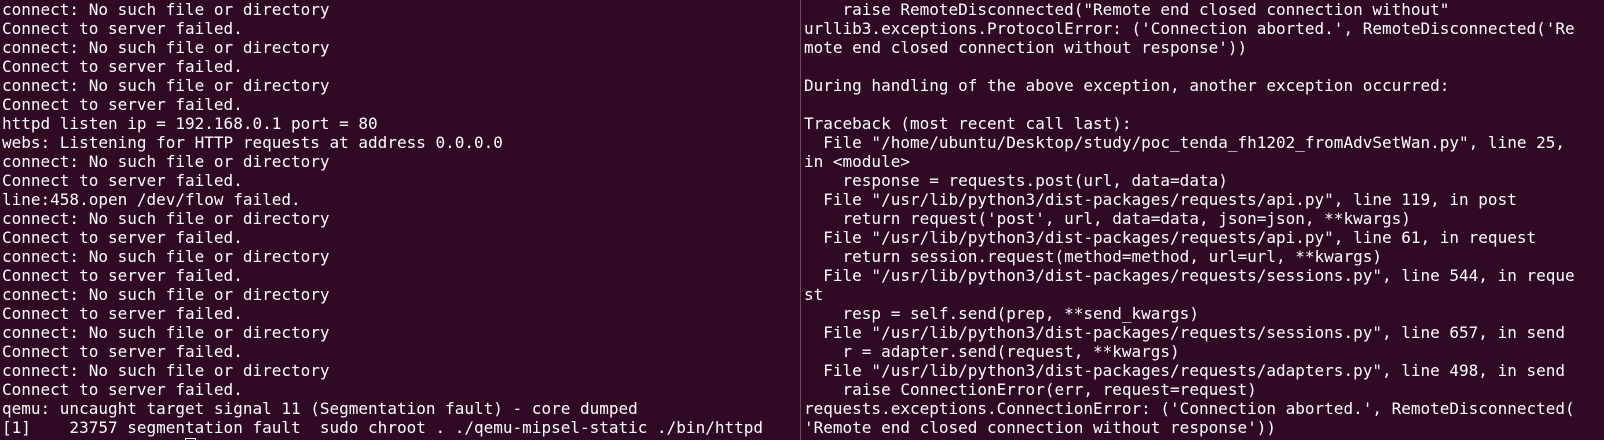  What do you see at coordinates (1001, 313) in the screenshot?
I see `terminal-line: resp = self.send(prep, **send_kwargs)` at bounding box center [1001, 313].